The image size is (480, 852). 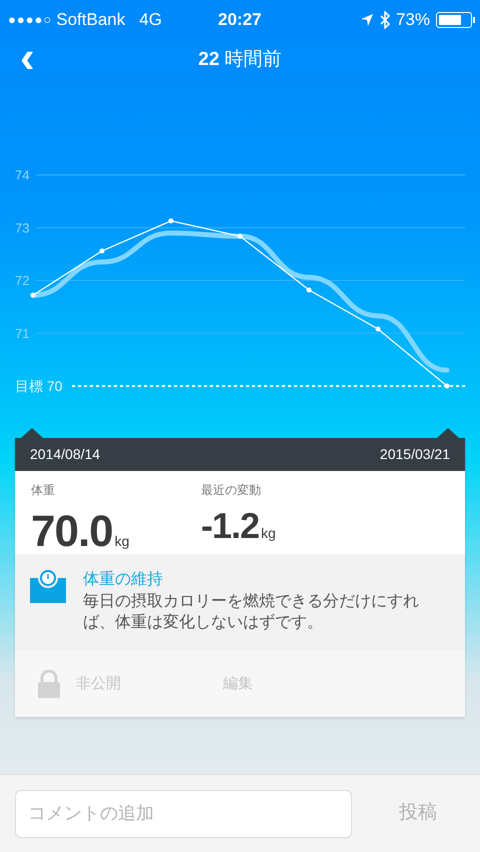 I want to click on back-button: ‹, so click(x=27, y=58).